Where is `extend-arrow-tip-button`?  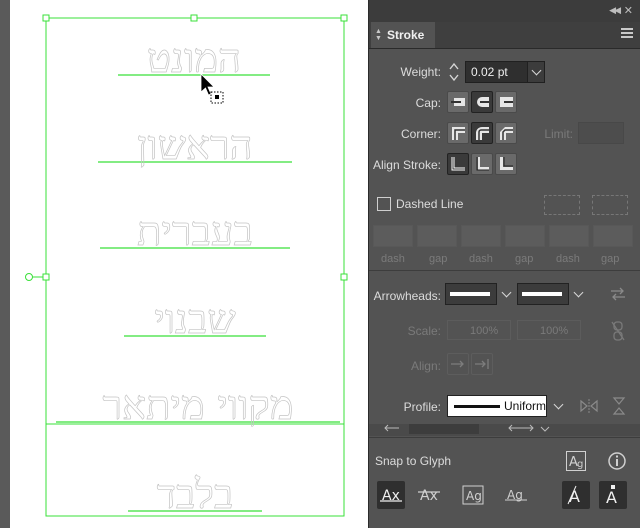 extend-arrow-tip-button is located at coordinates (458, 364).